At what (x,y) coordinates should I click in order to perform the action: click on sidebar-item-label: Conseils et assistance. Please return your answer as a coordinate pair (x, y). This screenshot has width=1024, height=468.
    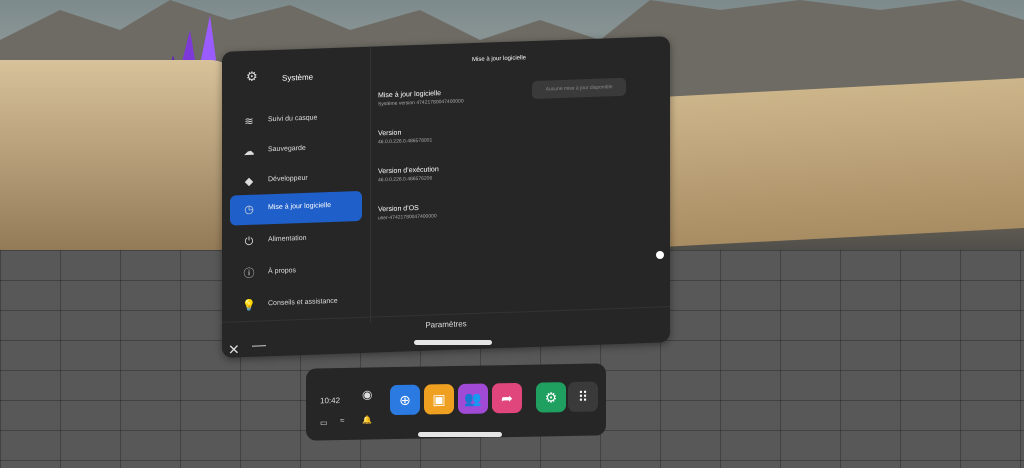
    Looking at the image, I should click on (303, 302).